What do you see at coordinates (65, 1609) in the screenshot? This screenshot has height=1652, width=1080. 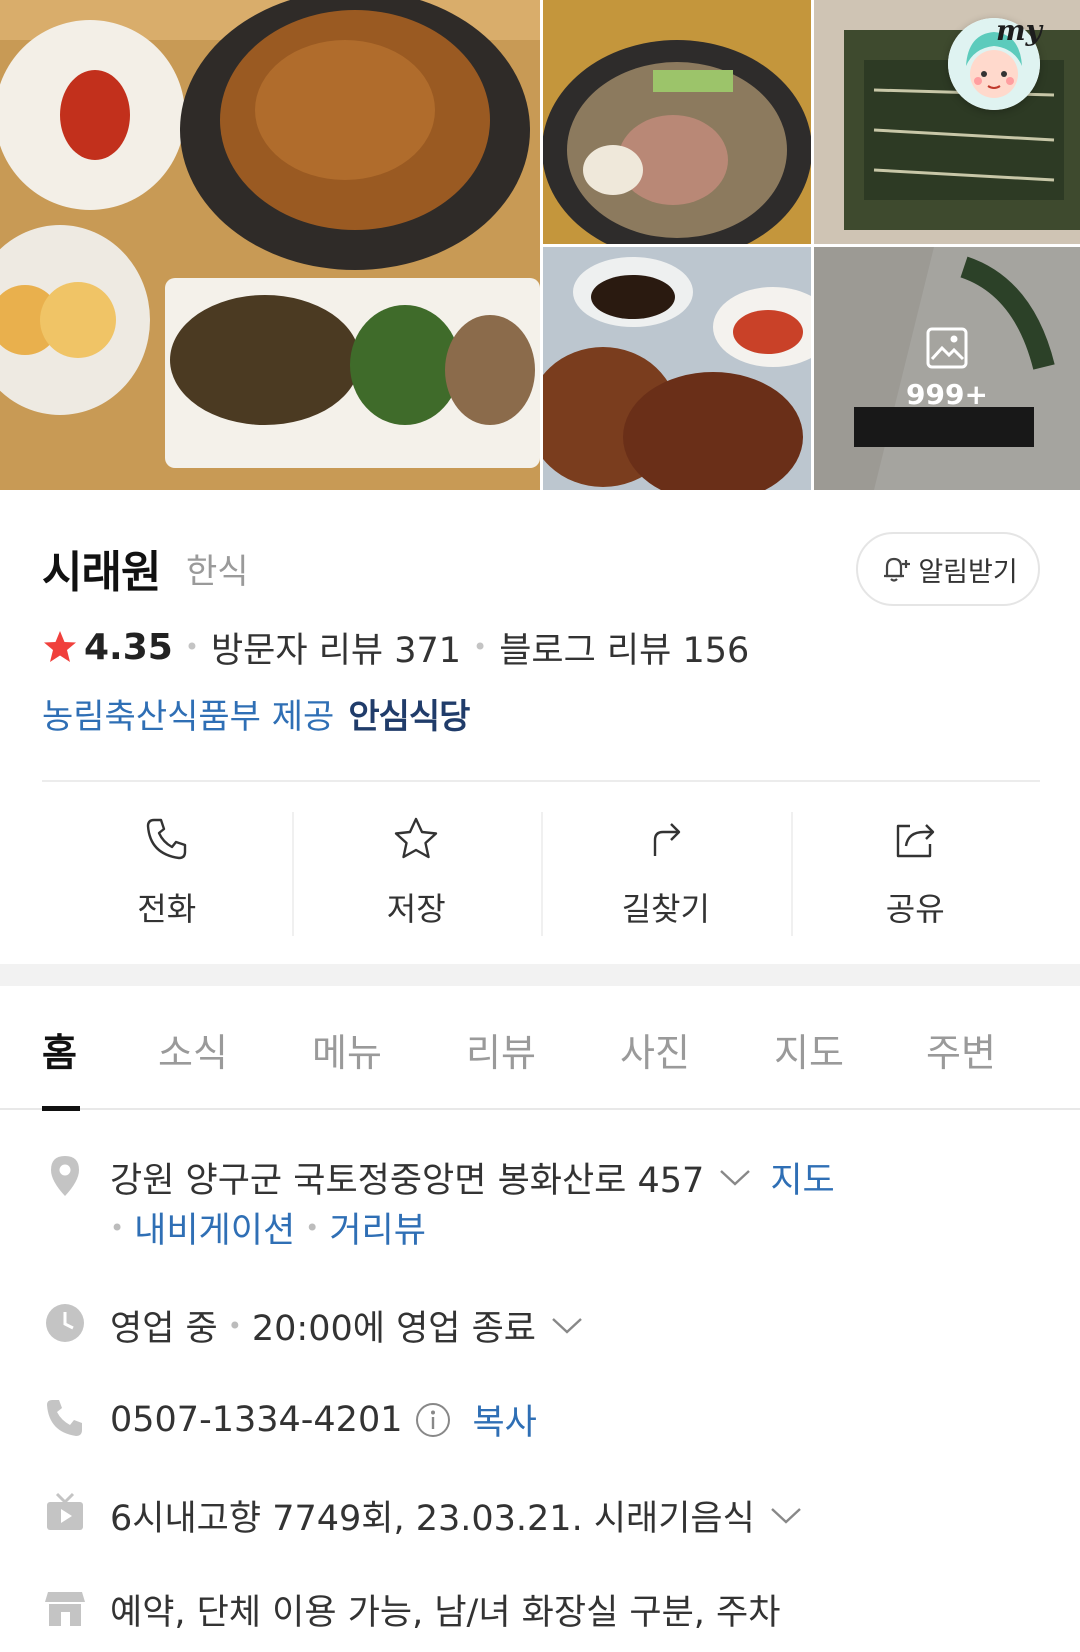 I see `store-icon` at bounding box center [65, 1609].